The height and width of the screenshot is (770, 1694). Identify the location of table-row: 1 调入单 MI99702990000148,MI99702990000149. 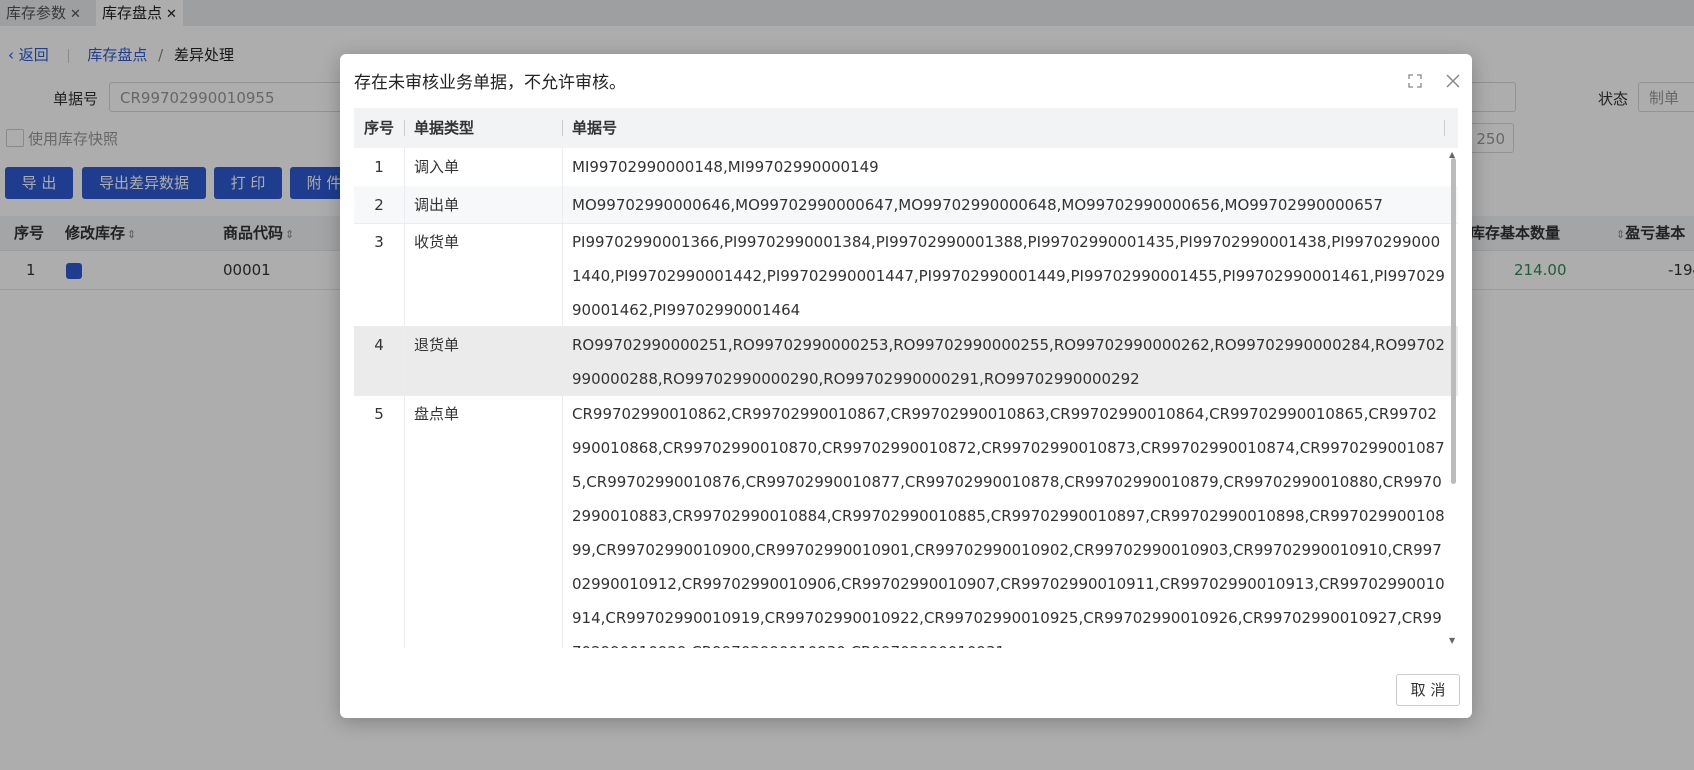
(906, 167).